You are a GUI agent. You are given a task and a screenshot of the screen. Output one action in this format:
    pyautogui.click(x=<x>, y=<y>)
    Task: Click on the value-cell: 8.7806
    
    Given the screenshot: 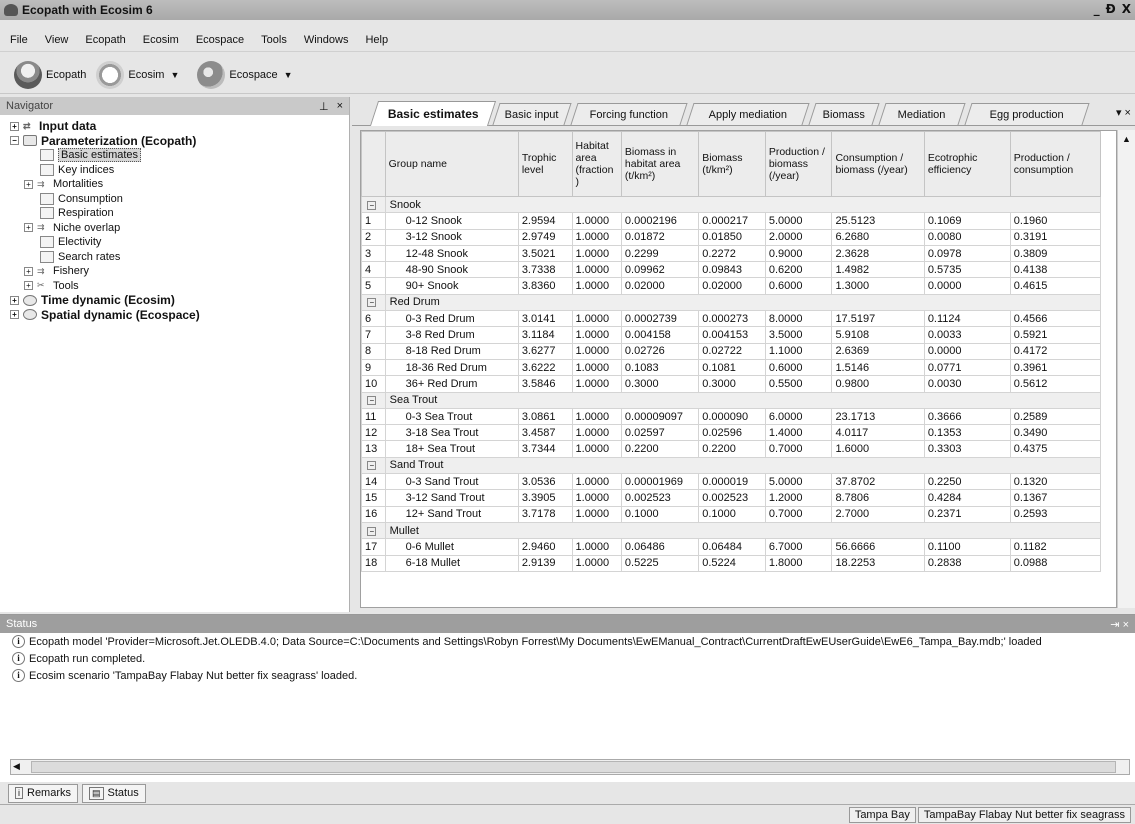 What is the action you would take?
    pyautogui.click(x=878, y=498)
    